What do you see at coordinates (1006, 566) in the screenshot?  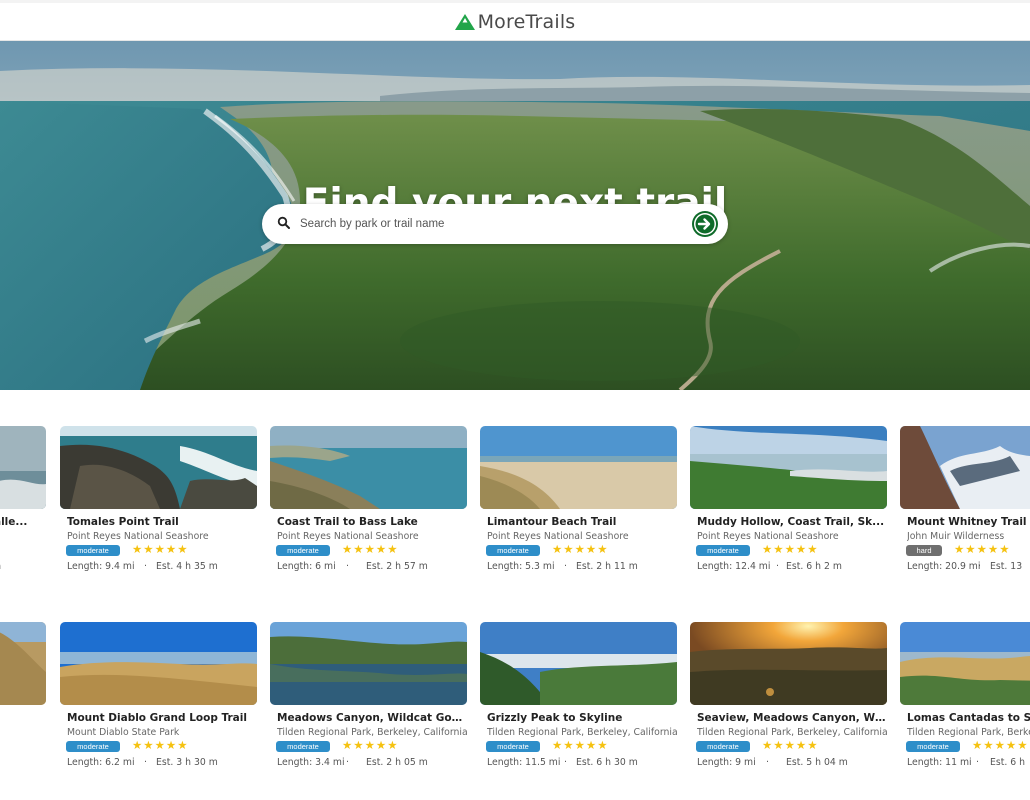 I see `trail-duration: Est. 13` at bounding box center [1006, 566].